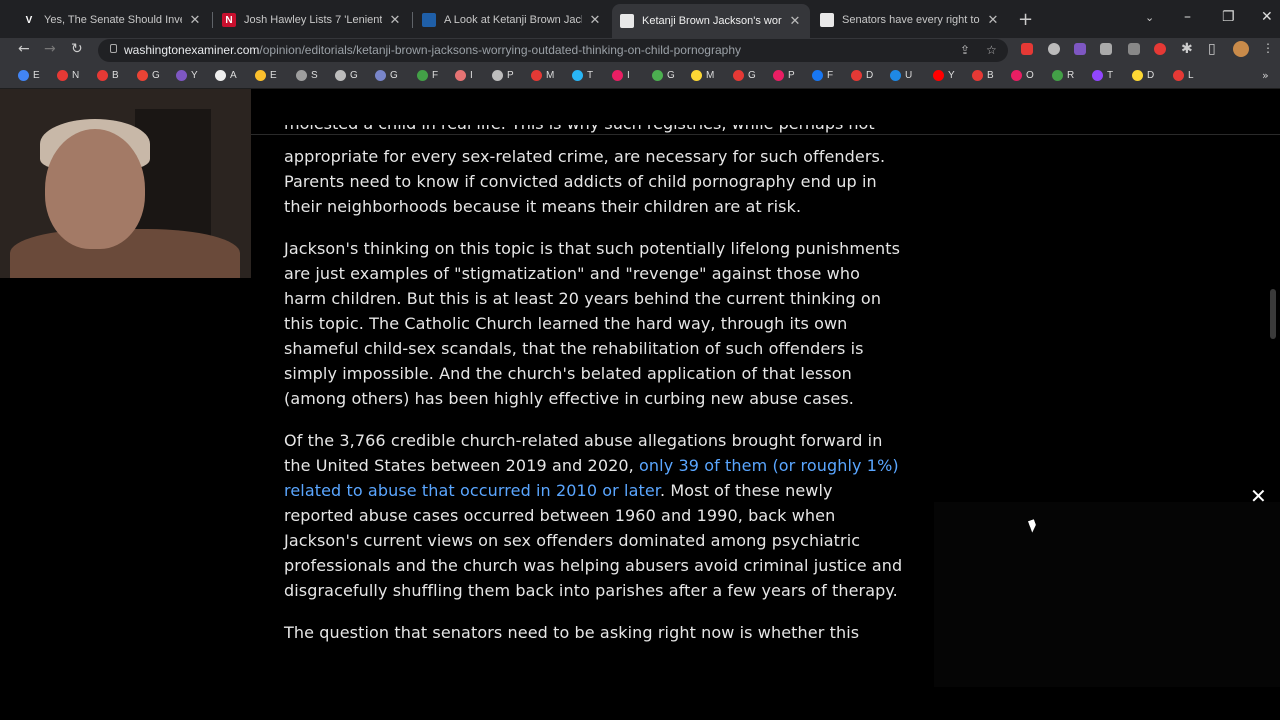 Image resolution: width=1280 pixels, height=720 pixels. I want to click on ad-placeholder, so click(1107, 594).